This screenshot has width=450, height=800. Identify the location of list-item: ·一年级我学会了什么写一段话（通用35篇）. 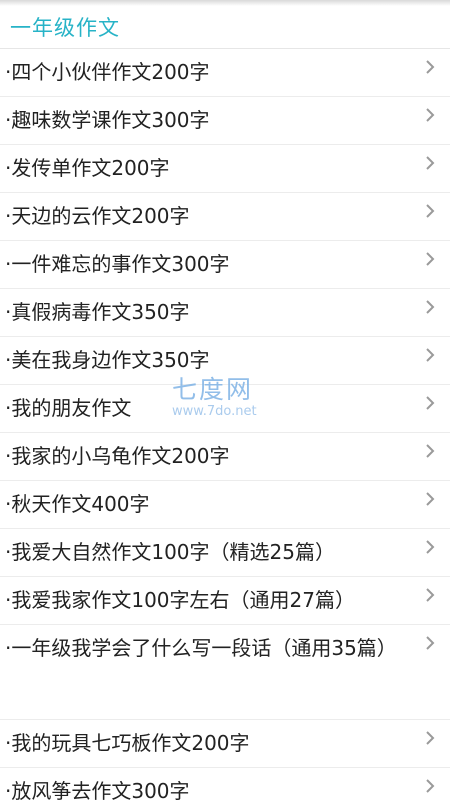
(225, 672).